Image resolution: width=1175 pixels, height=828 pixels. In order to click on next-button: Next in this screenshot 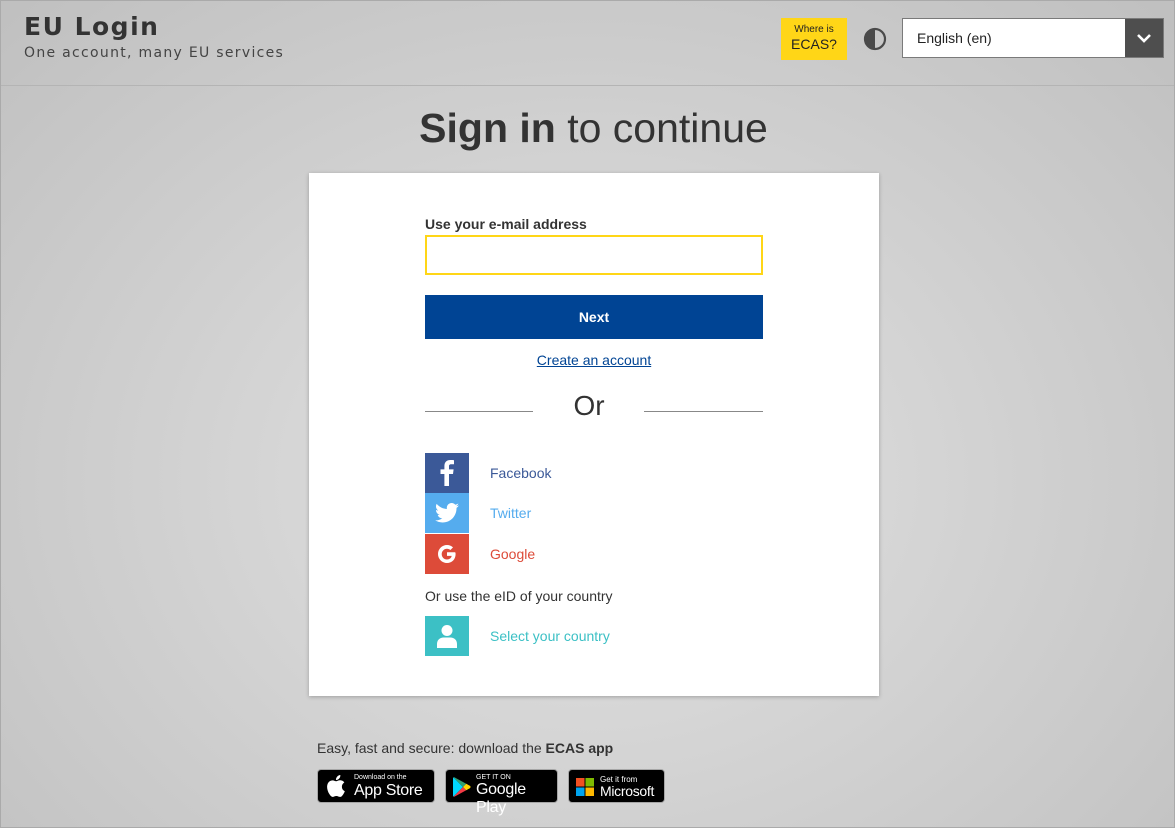, I will do `click(594, 317)`.